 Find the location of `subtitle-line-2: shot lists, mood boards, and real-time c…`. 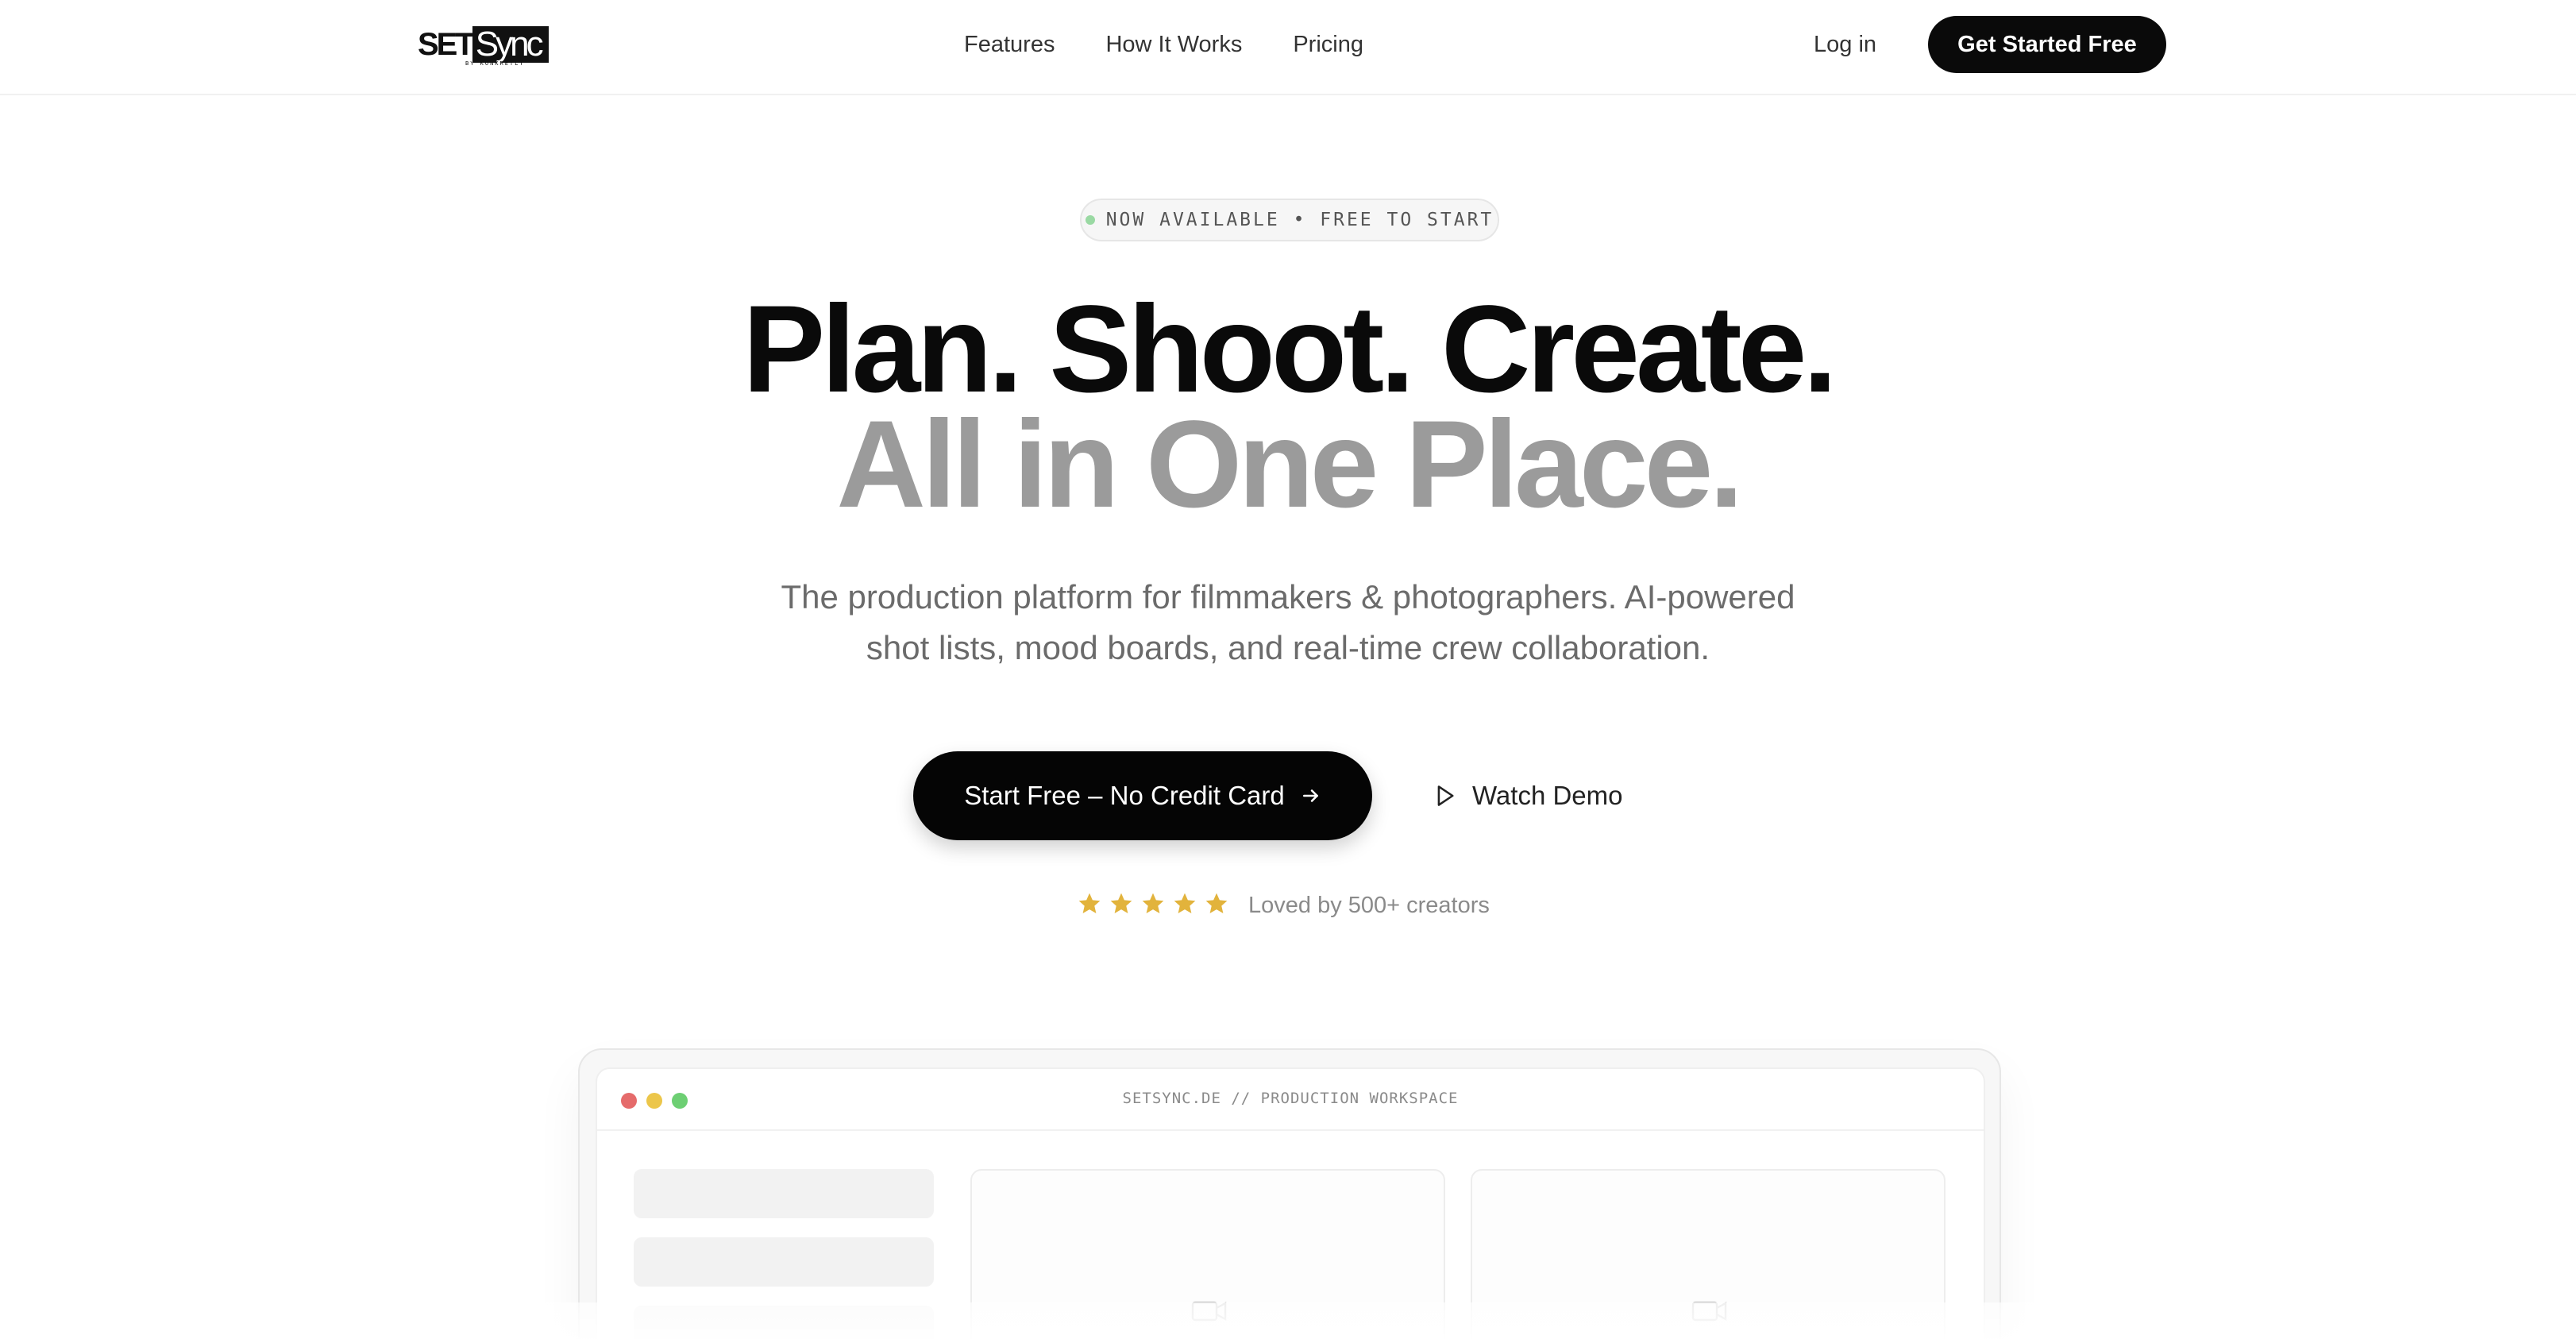

subtitle-line-2: shot lists, mood boards, and real-time c… is located at coordinates (1288, 647).